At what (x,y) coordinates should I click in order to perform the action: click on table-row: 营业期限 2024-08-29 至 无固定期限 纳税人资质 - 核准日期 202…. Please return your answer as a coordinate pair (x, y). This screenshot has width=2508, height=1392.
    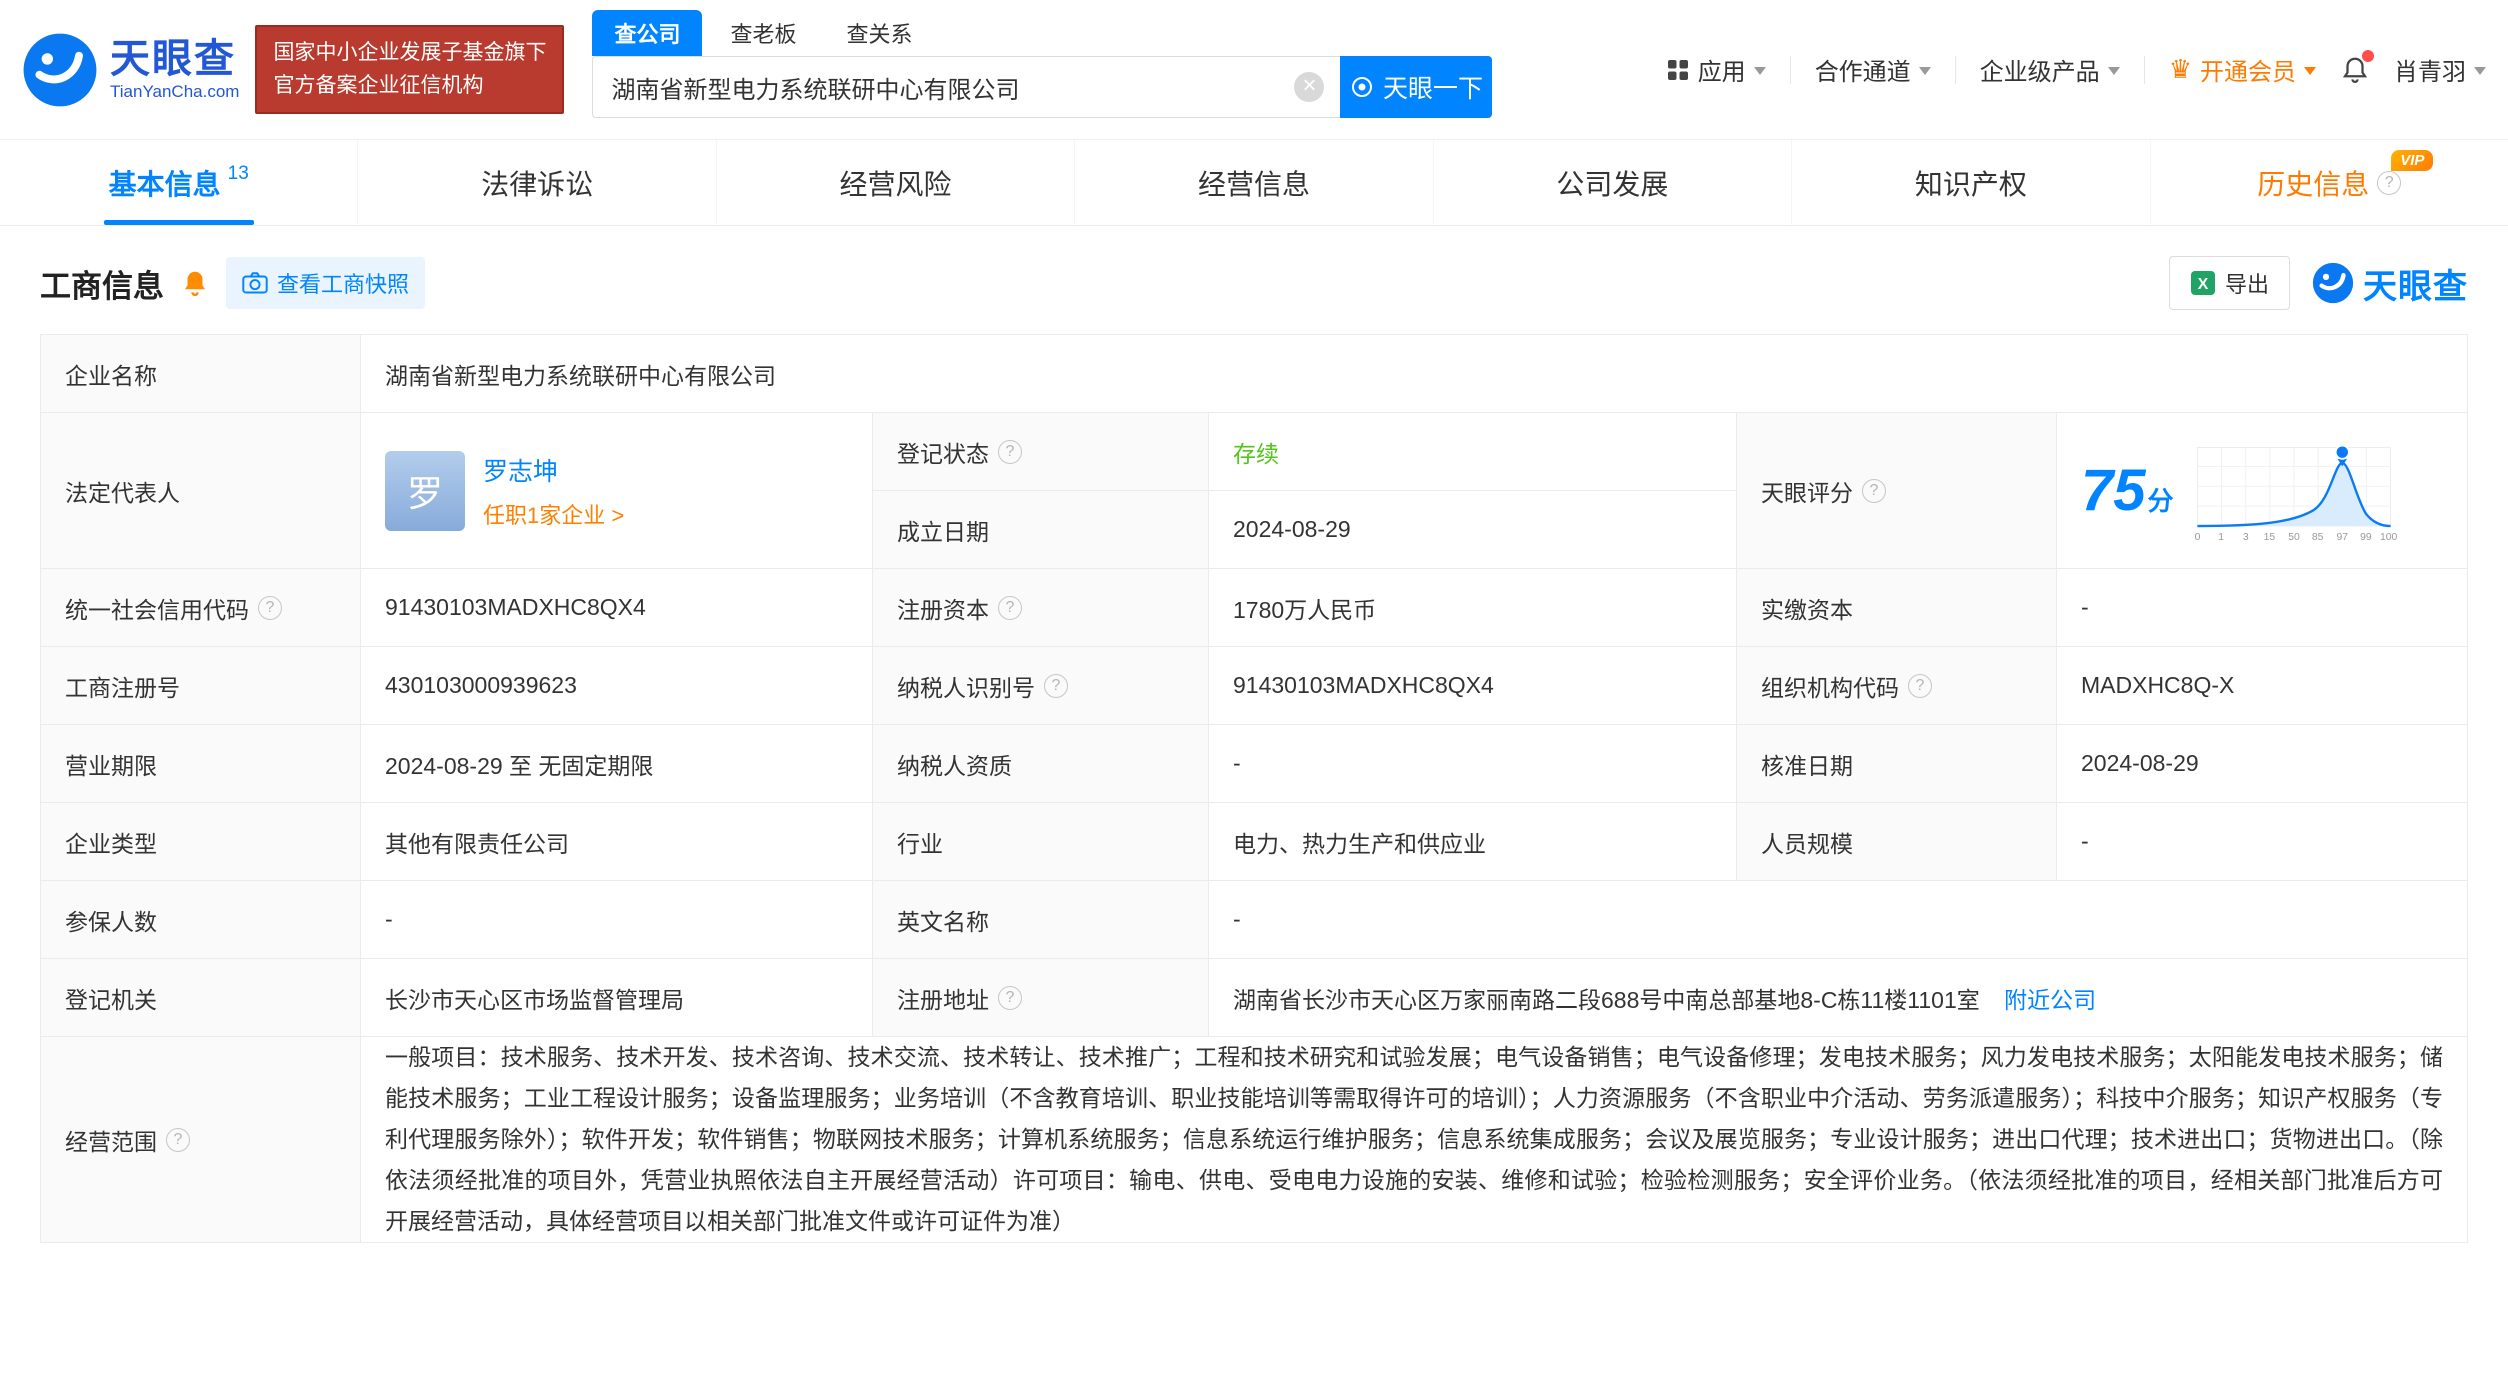
    Looking at the image, I should click on (1254, 763).